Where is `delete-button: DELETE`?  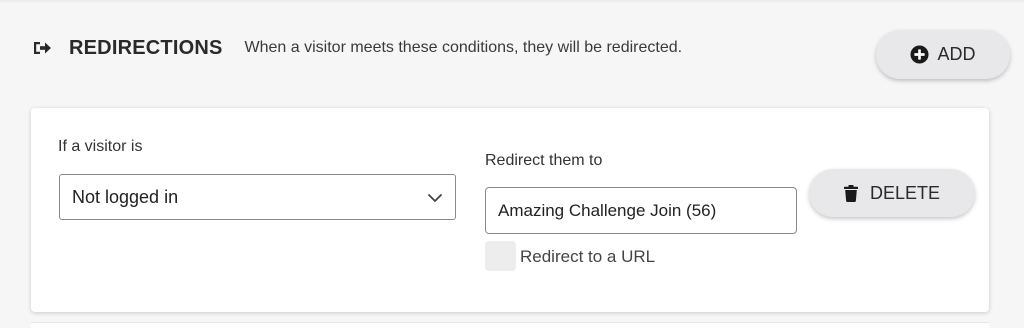
delete-button: DELETE is located at coordinates (892, 193).